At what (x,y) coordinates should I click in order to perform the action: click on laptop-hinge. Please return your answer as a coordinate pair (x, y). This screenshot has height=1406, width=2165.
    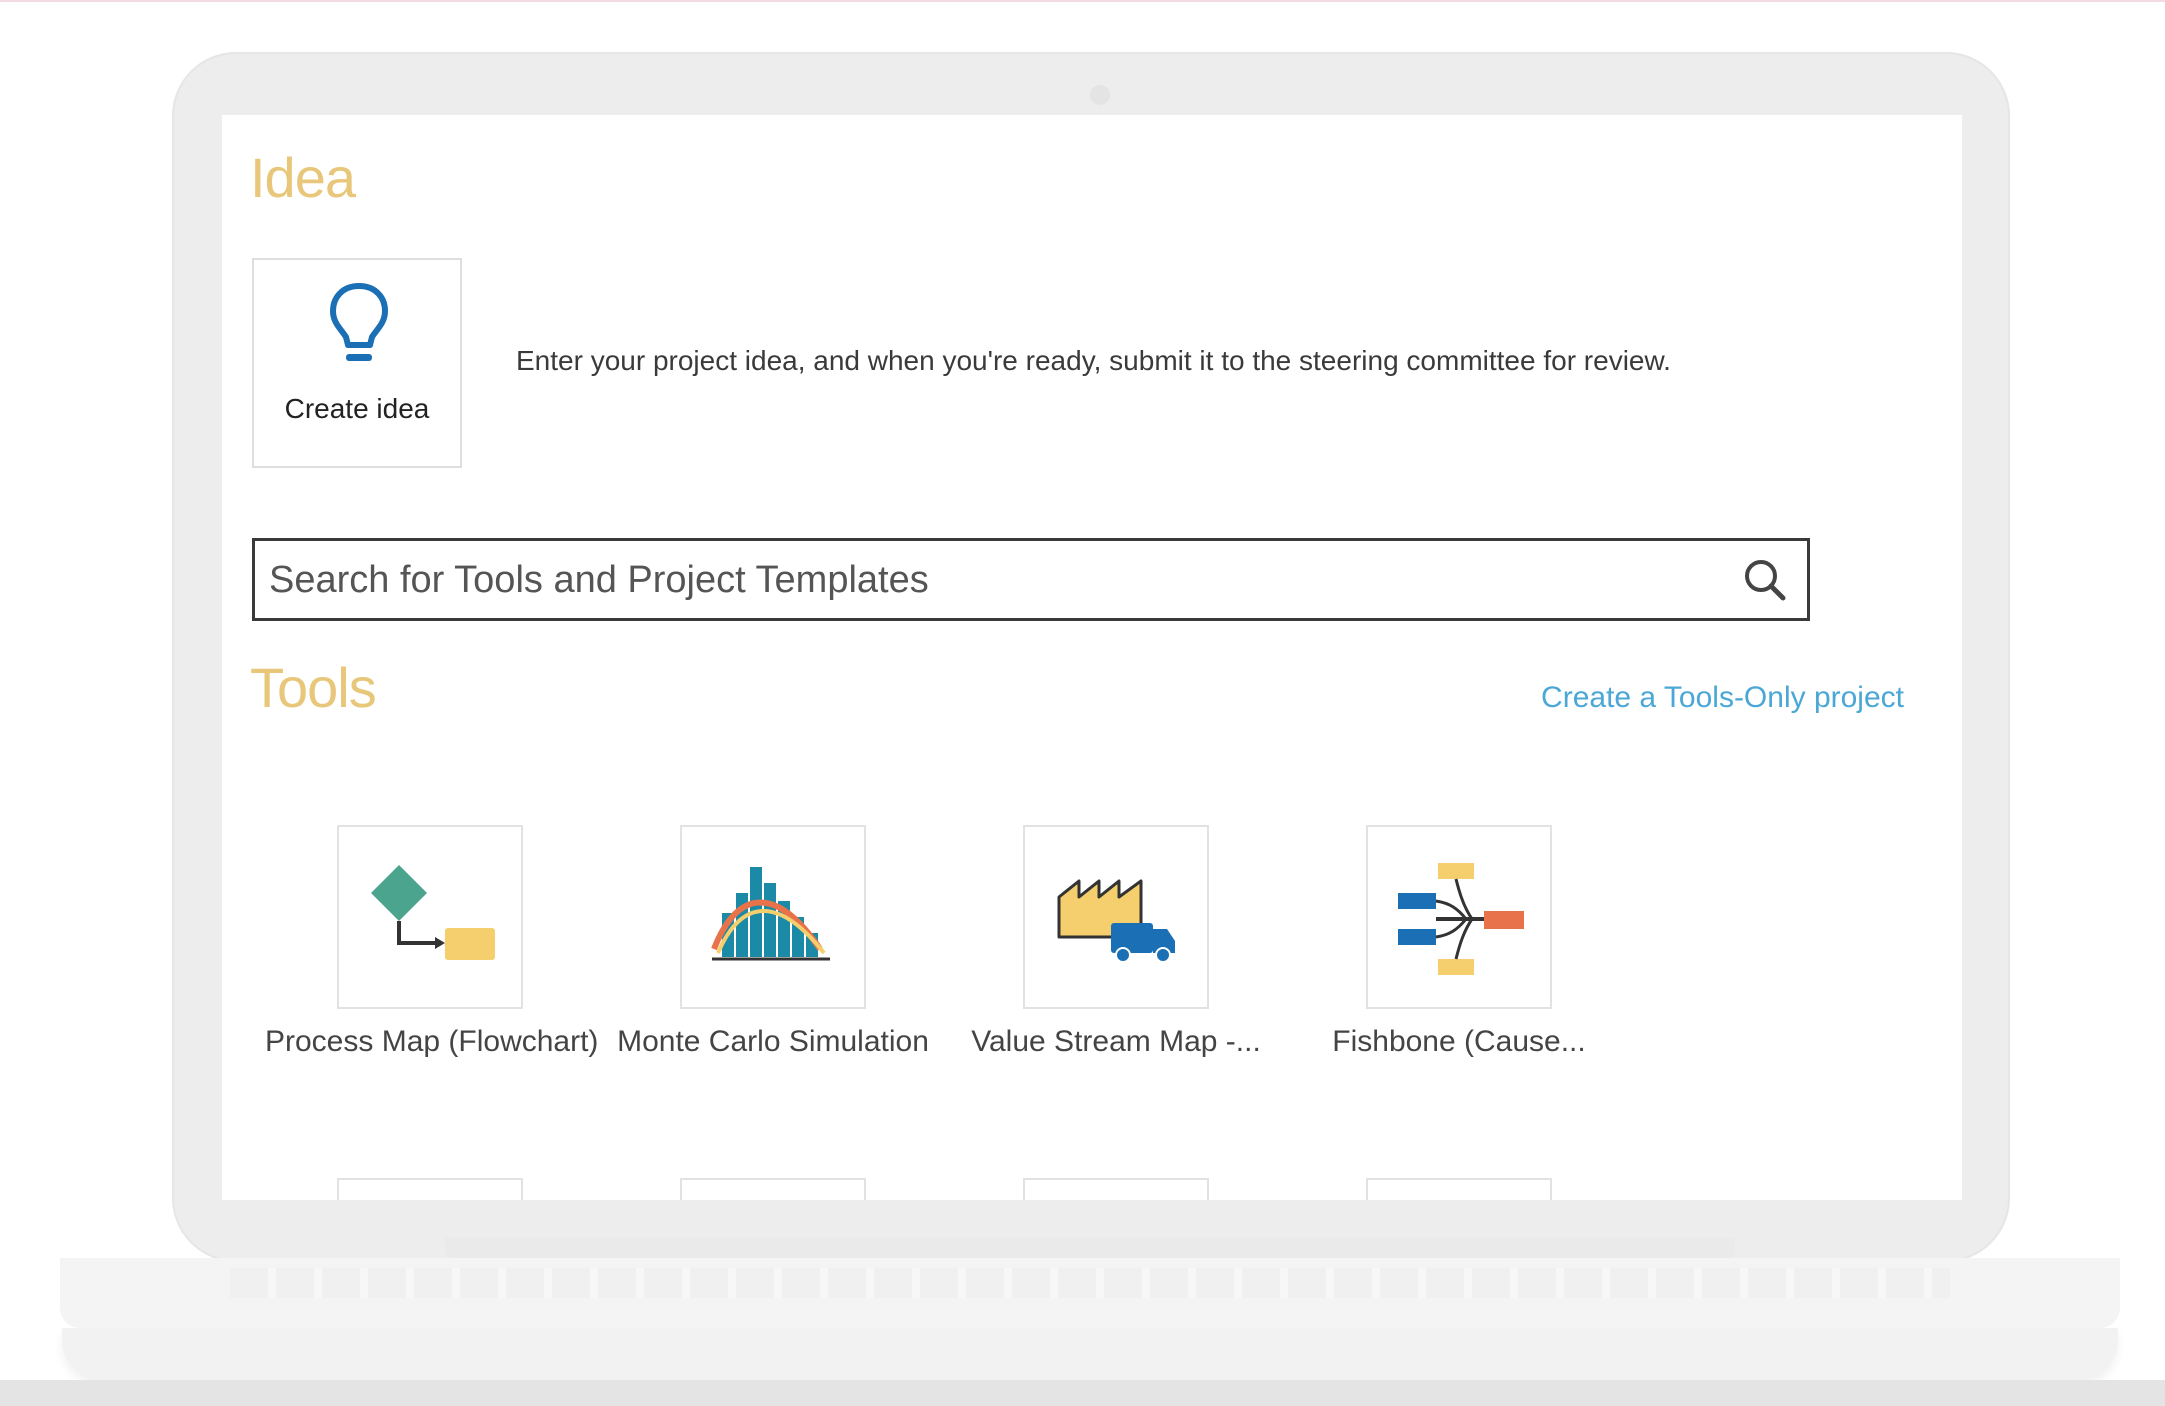
    Looking at the image, I should click on (1090, 1248).